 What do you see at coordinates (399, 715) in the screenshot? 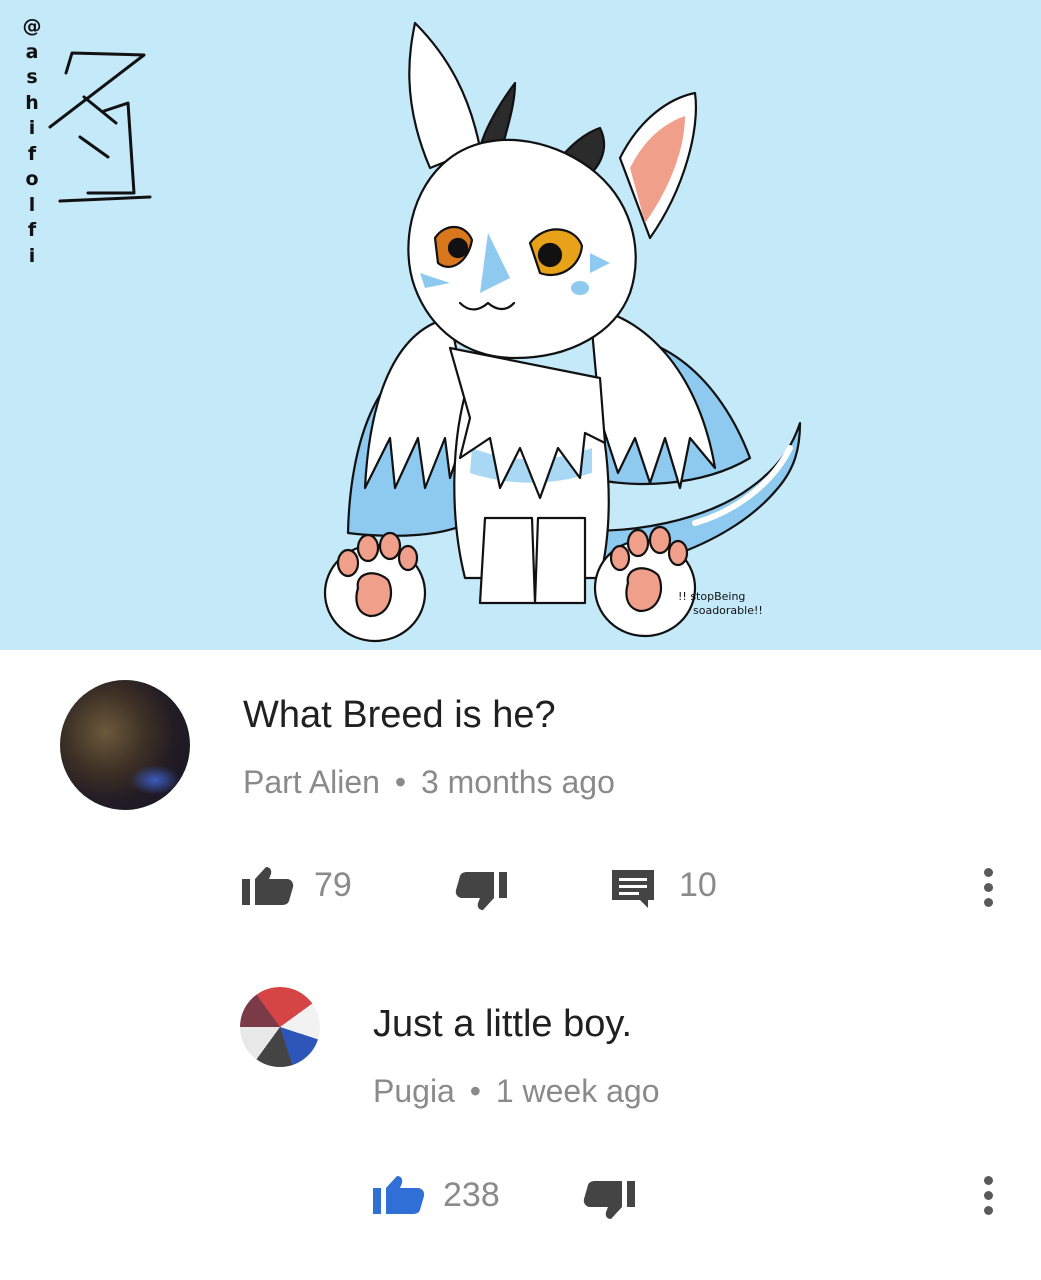
I see `comment-text: What Breed is he?` at bounding box center [399, 715].